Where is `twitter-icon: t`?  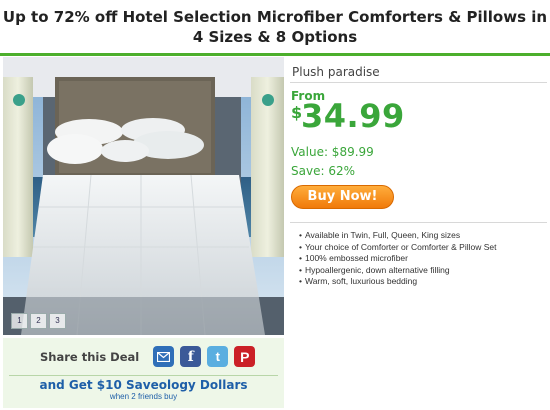
twitter-icon: t is located at coordinates (218, 356).